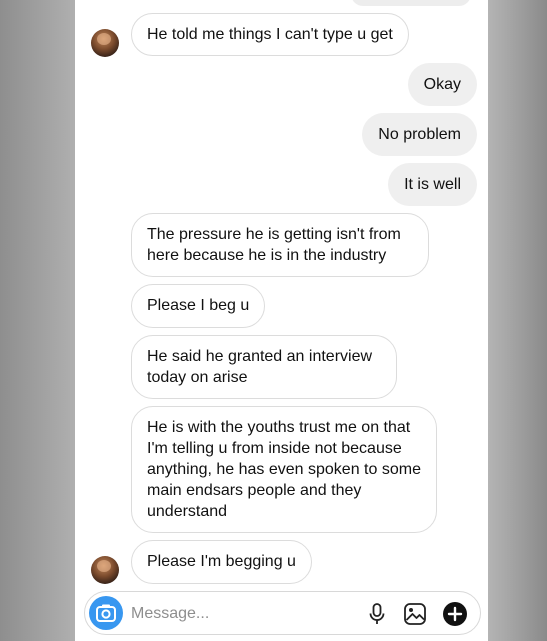  Describe the element at coordinates (517, 320) in the screenshot. I see `blurred-backdrop-right` at that location.